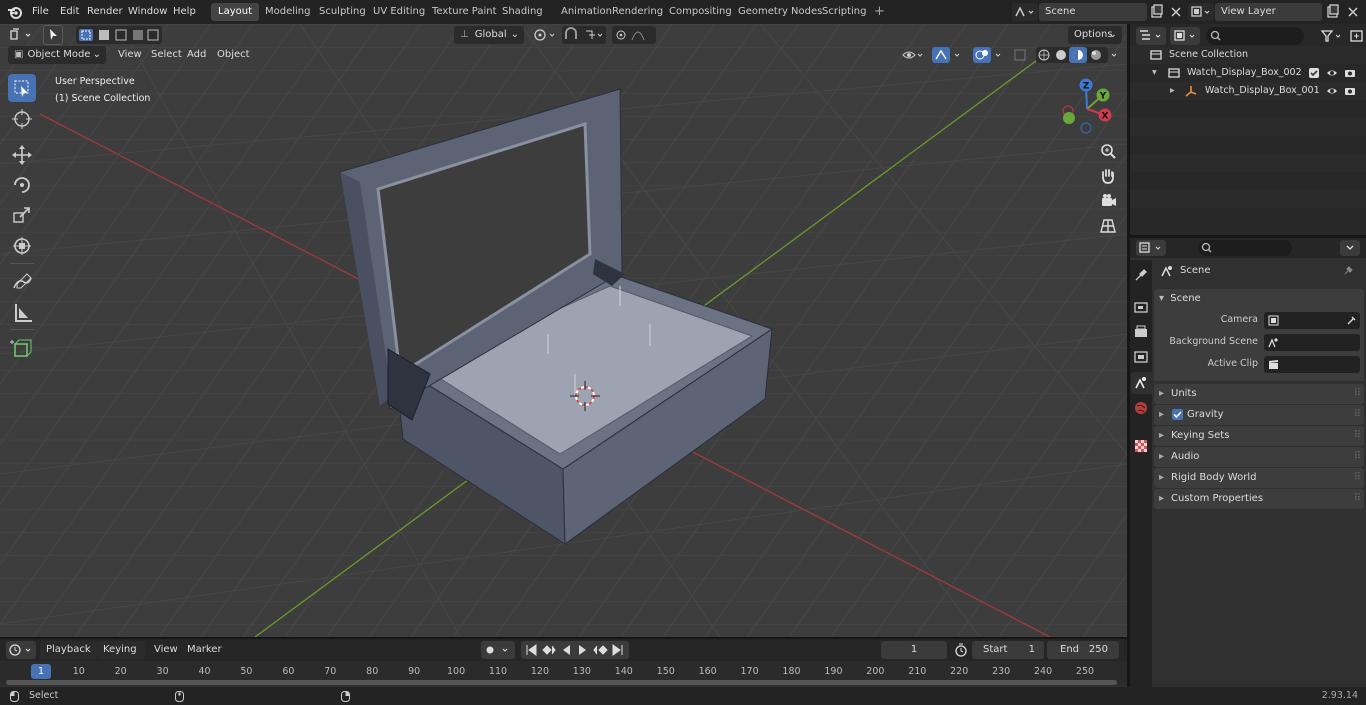  Describe the element at coordinates (914, 650) in the screenshot. I see `current-frame-field: 1` at that location.